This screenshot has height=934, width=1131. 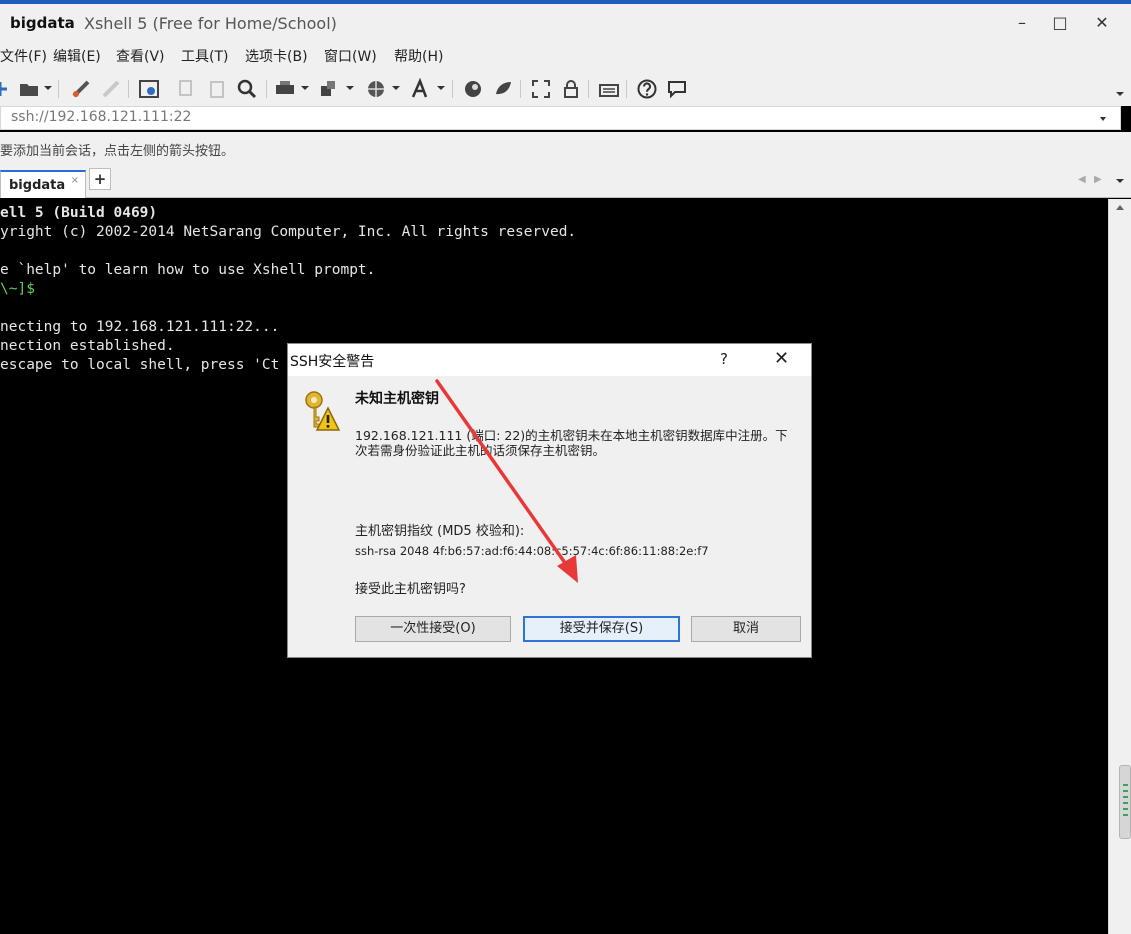 I want to click on close-window-button: ✕, so click(x=1102, y=23).